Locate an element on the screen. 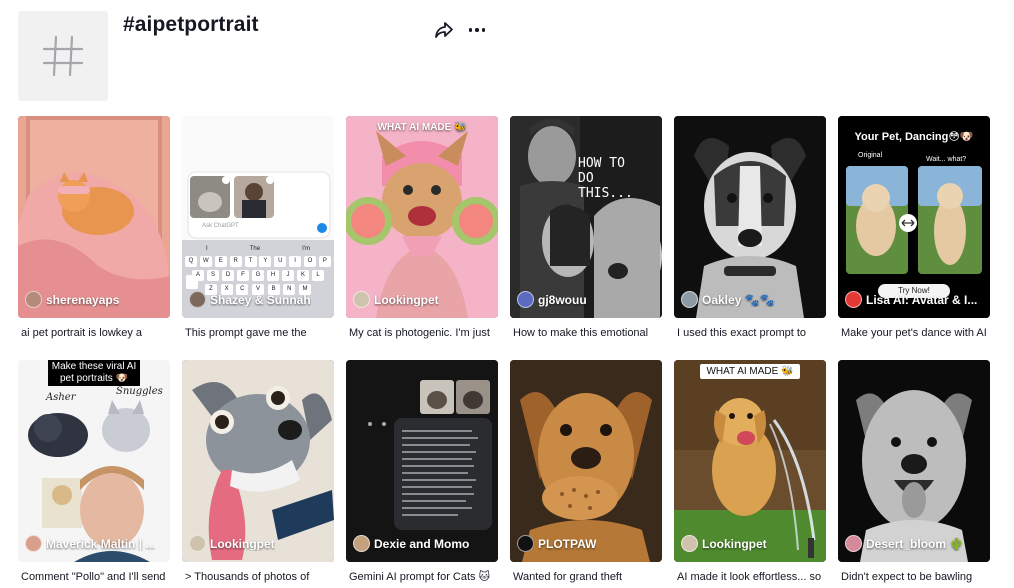  overlay-caption-text: WHAT AI MADE 🐝 is located at coordinates (750, 371).